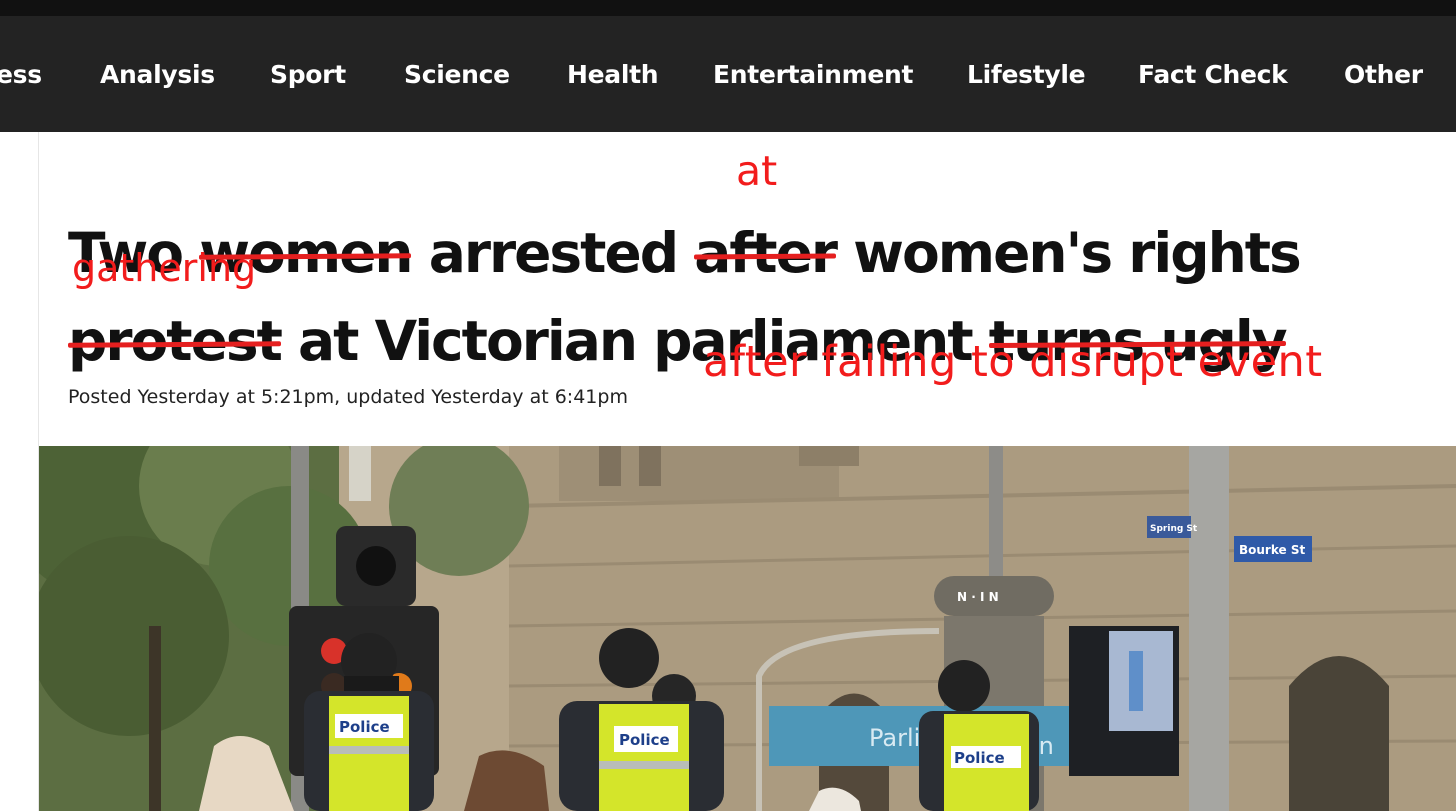  Describe the element at coordinates (553, 252) in the screenshot. I see `headline-text: arrested` at that location.